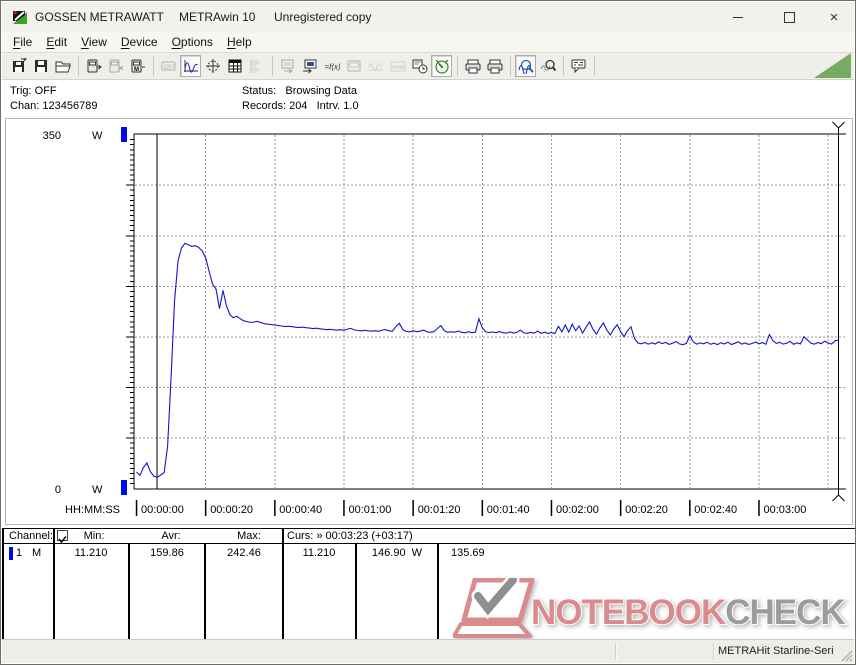 This screenshot has width=856, height=665. I want to click on row-channel-number: 1, so click(19, 553).